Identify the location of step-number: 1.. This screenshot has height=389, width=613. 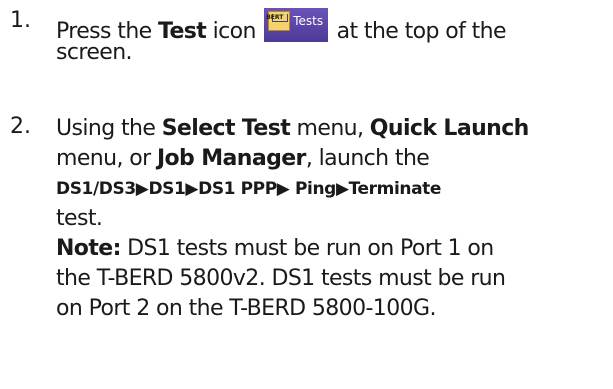
(20, 20).